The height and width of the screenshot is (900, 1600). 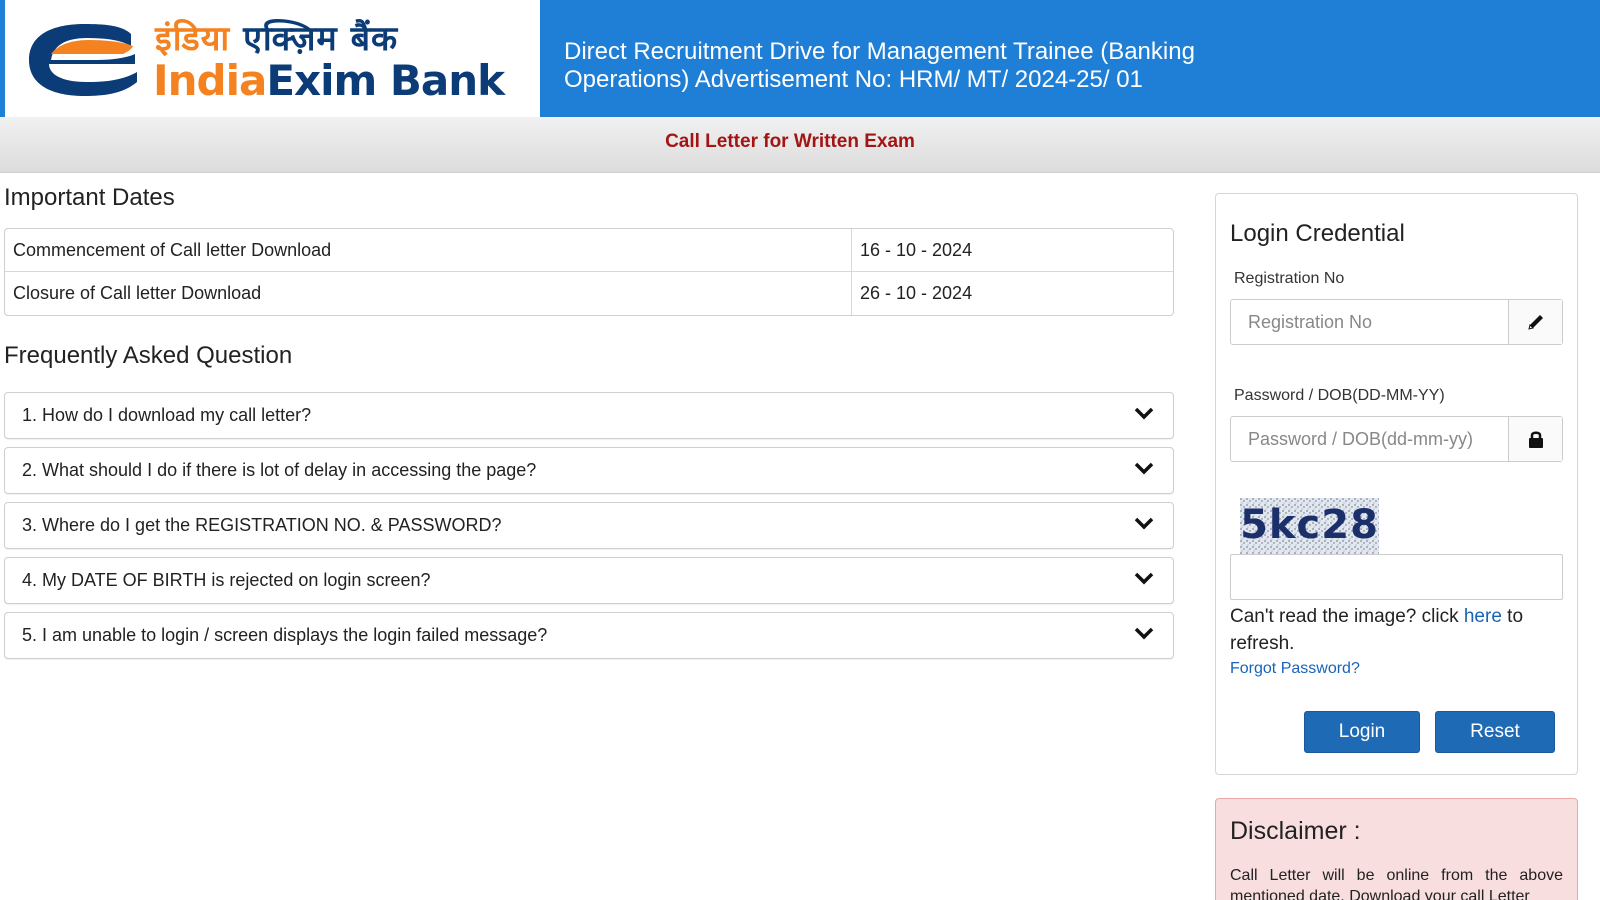 What do you see at coordinates (1295, 669) in the screenshot?
I see `forgot-password-link: Forgot Password?` at bounding box center [1295, 669].